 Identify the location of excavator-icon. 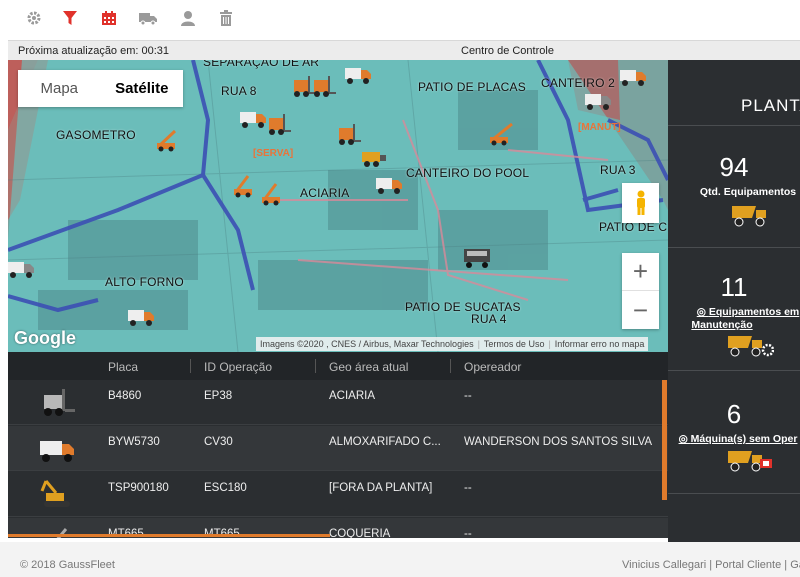
(55, 493).